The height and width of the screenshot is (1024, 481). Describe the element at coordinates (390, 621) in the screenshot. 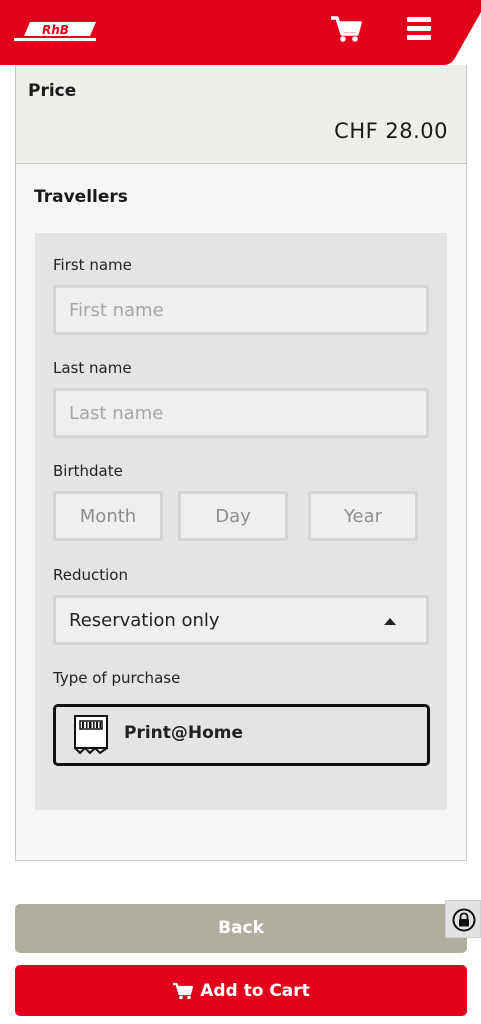

I see `caret-up-icon` at that location.